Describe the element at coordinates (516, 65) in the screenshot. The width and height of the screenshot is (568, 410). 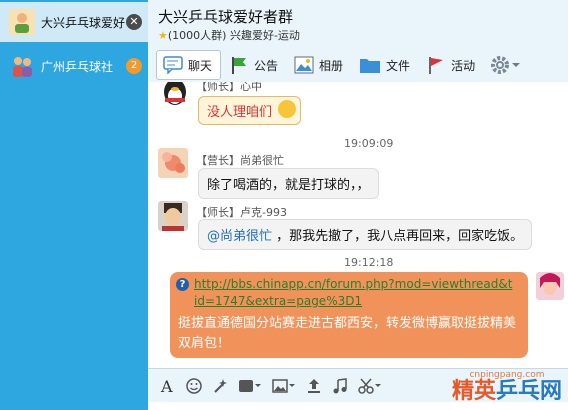
I see `chevron-down-icon` at that location.